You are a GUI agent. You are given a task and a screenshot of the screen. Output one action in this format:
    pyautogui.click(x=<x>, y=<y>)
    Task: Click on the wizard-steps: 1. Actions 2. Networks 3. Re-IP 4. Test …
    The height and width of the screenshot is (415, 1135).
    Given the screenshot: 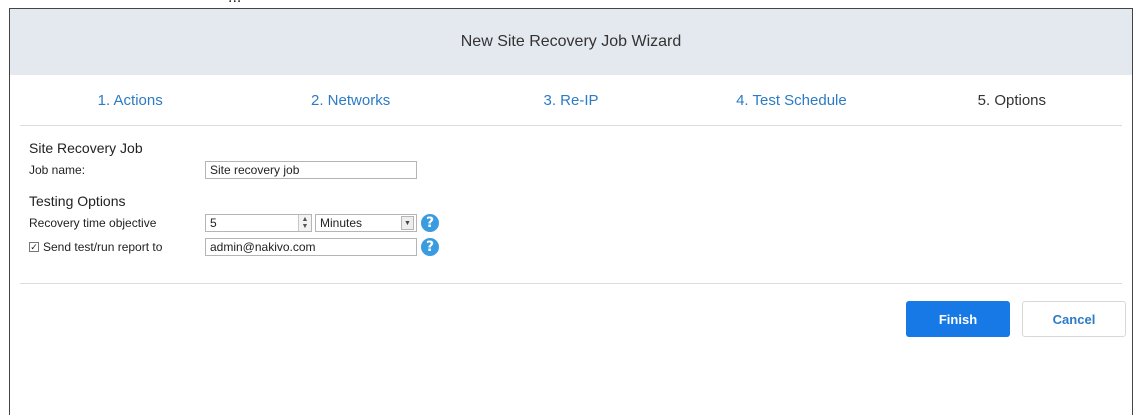 What is the action you would take?
    pyautogui.click(x=571, y=100)
    